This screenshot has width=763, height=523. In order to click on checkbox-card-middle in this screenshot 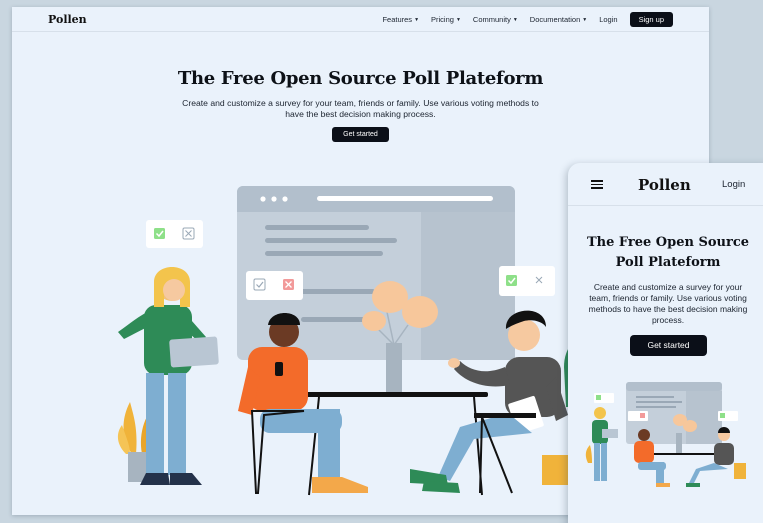, I will do `click(274, 285)`.